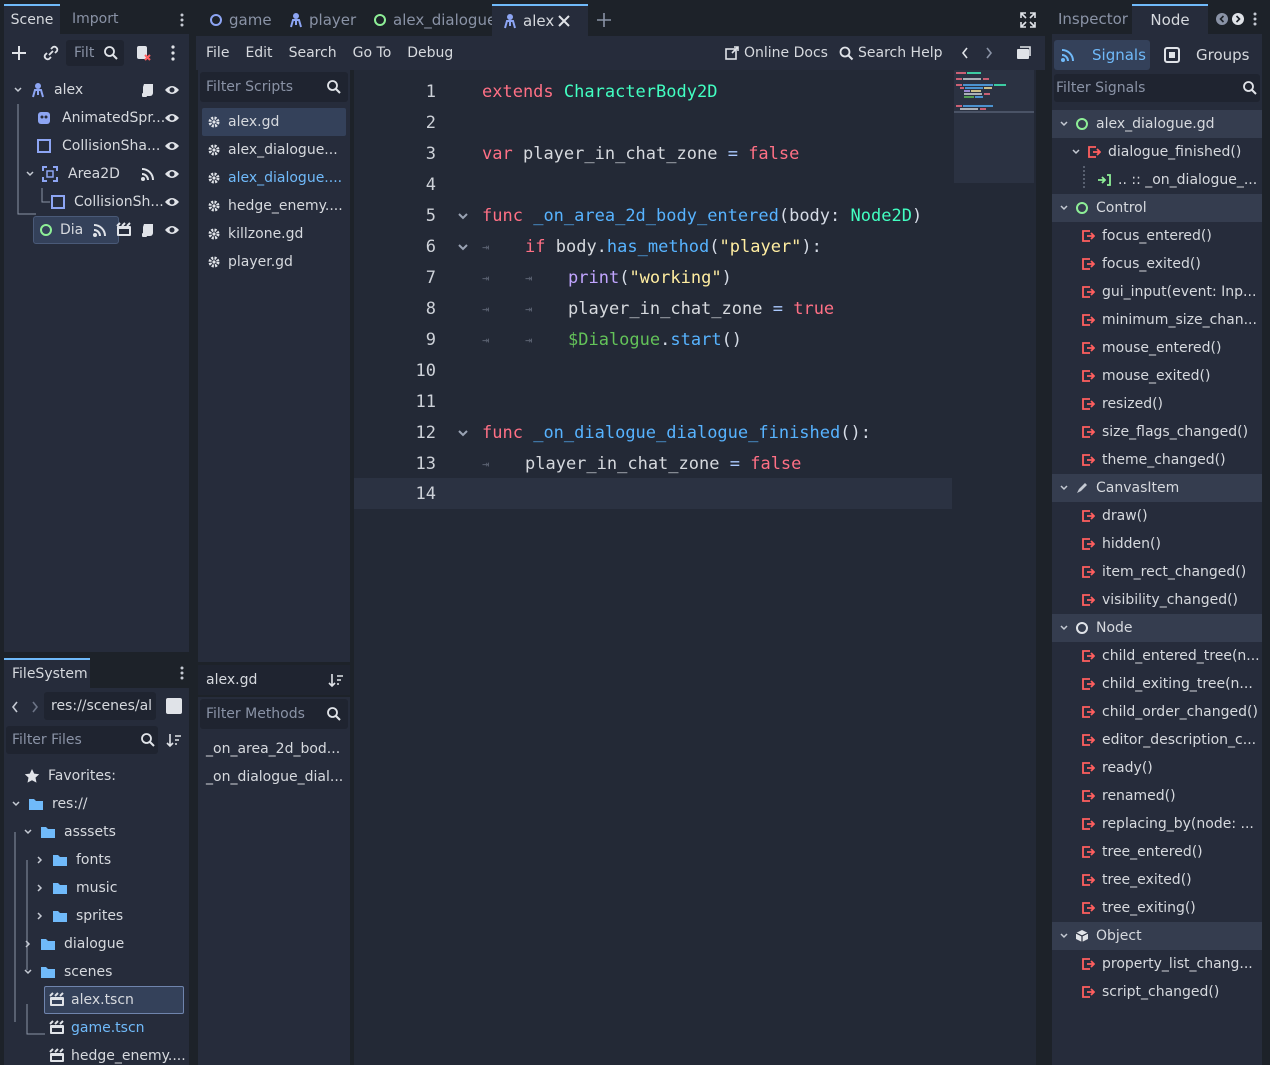  Describe the element at coordinates (47, 673) in the screenshot. I see `tab-filesystem: FileSystem` at that location.